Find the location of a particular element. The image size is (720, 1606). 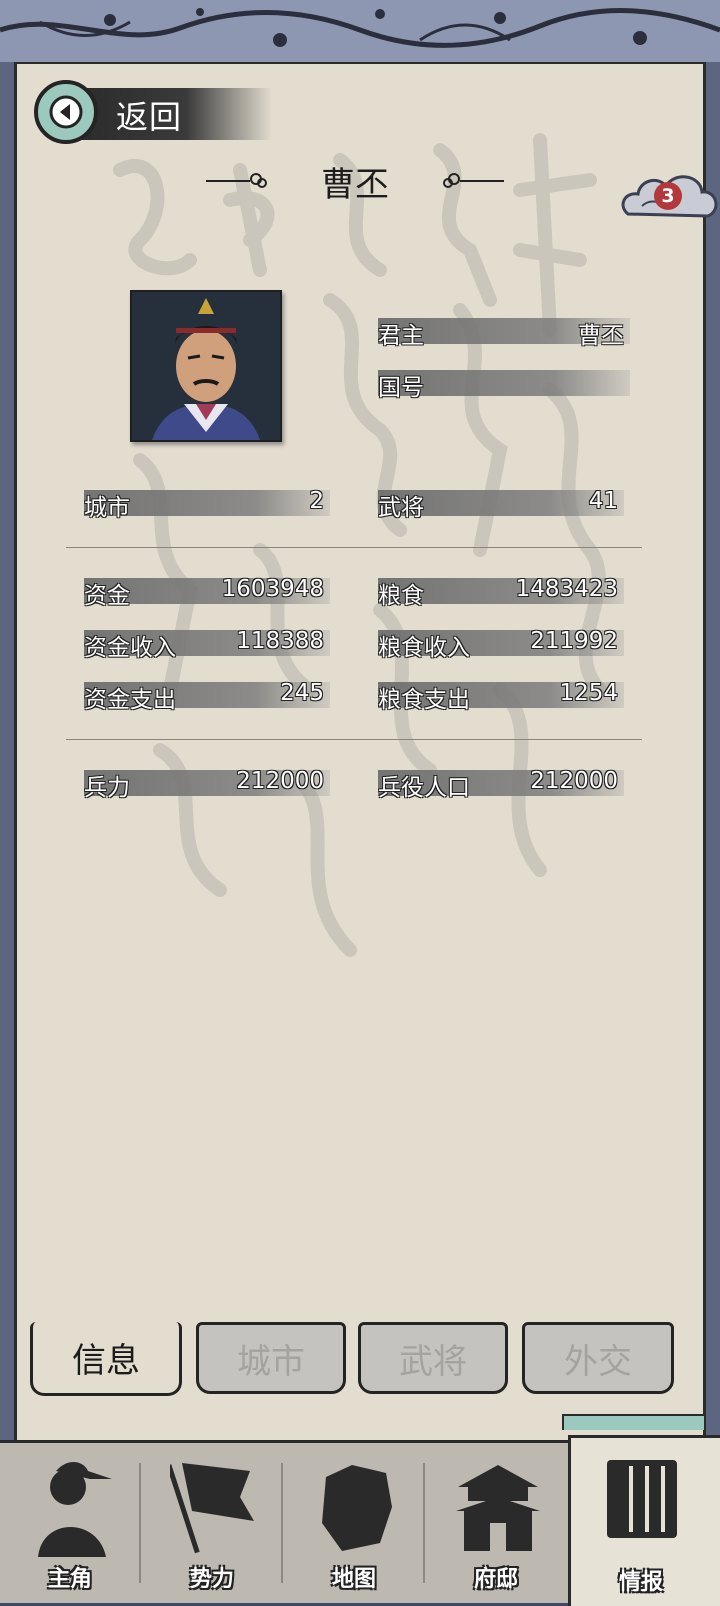

nav-item-protagonist: 主角 is located at coordinates (70, 1523).